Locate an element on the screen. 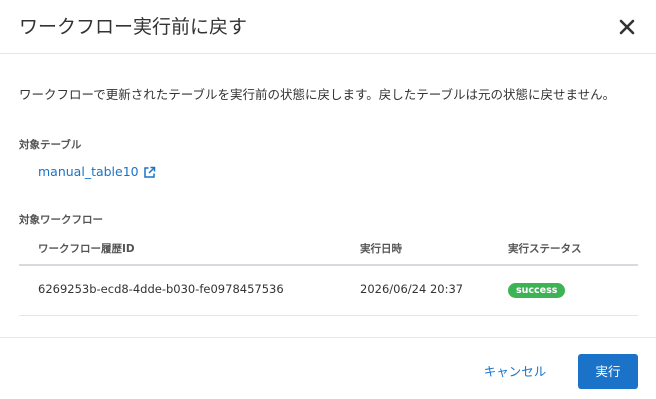  execute-button: 実行 is located at coordinates (608, 371).